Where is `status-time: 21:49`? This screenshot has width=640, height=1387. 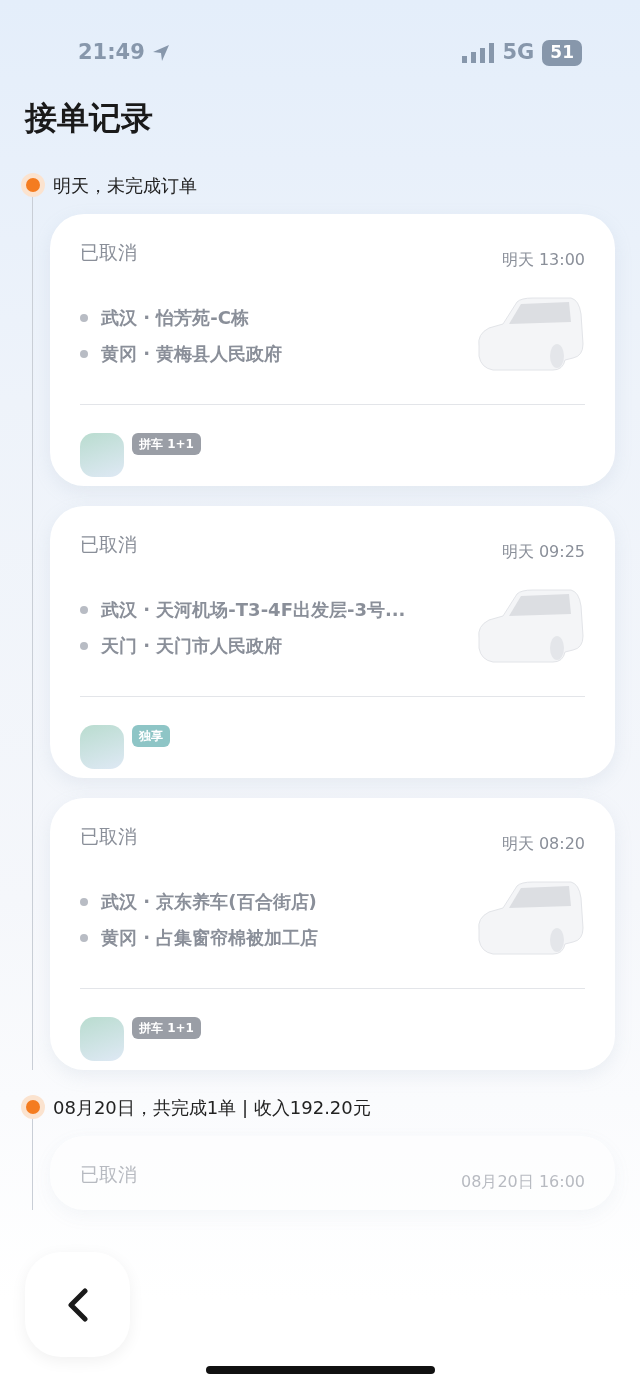
status-time: 21:49 is located at coordinates (111, 53).